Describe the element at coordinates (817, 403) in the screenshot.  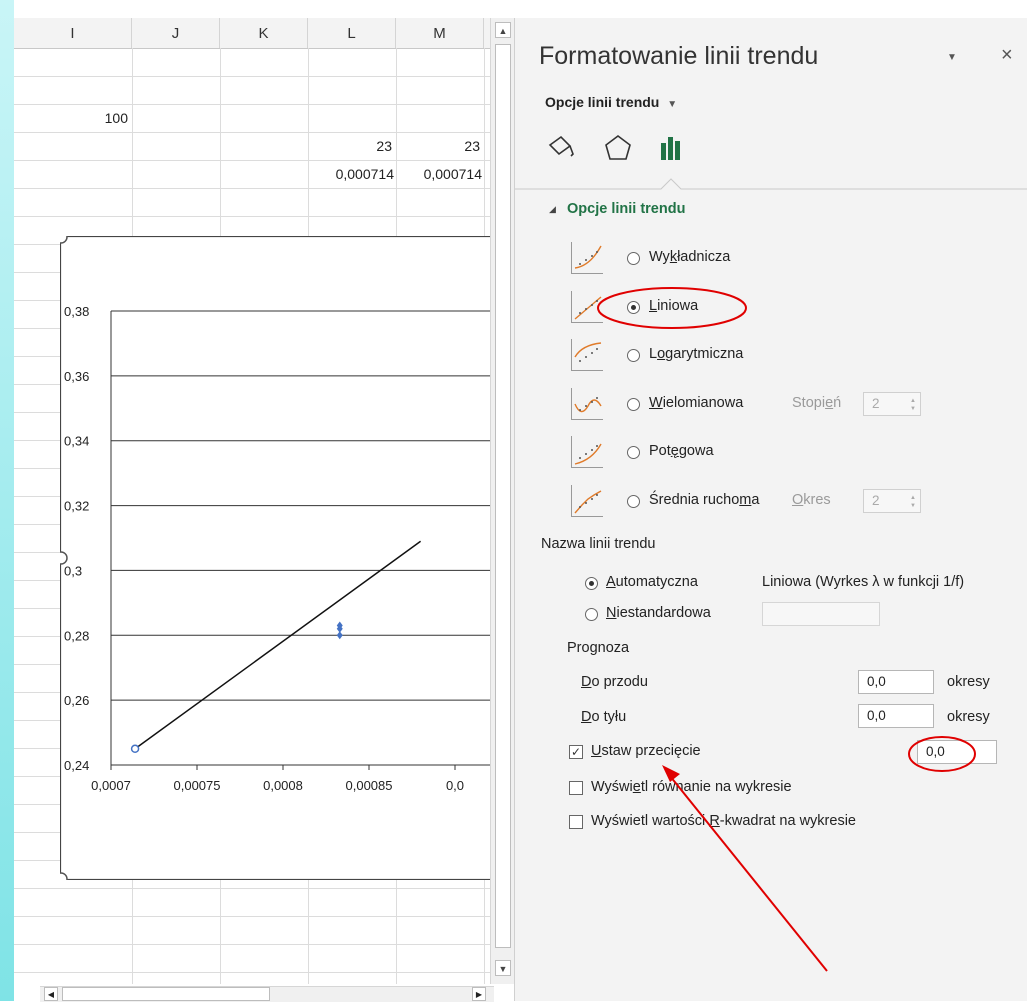
I see `degree-label: Stopień` at that location.